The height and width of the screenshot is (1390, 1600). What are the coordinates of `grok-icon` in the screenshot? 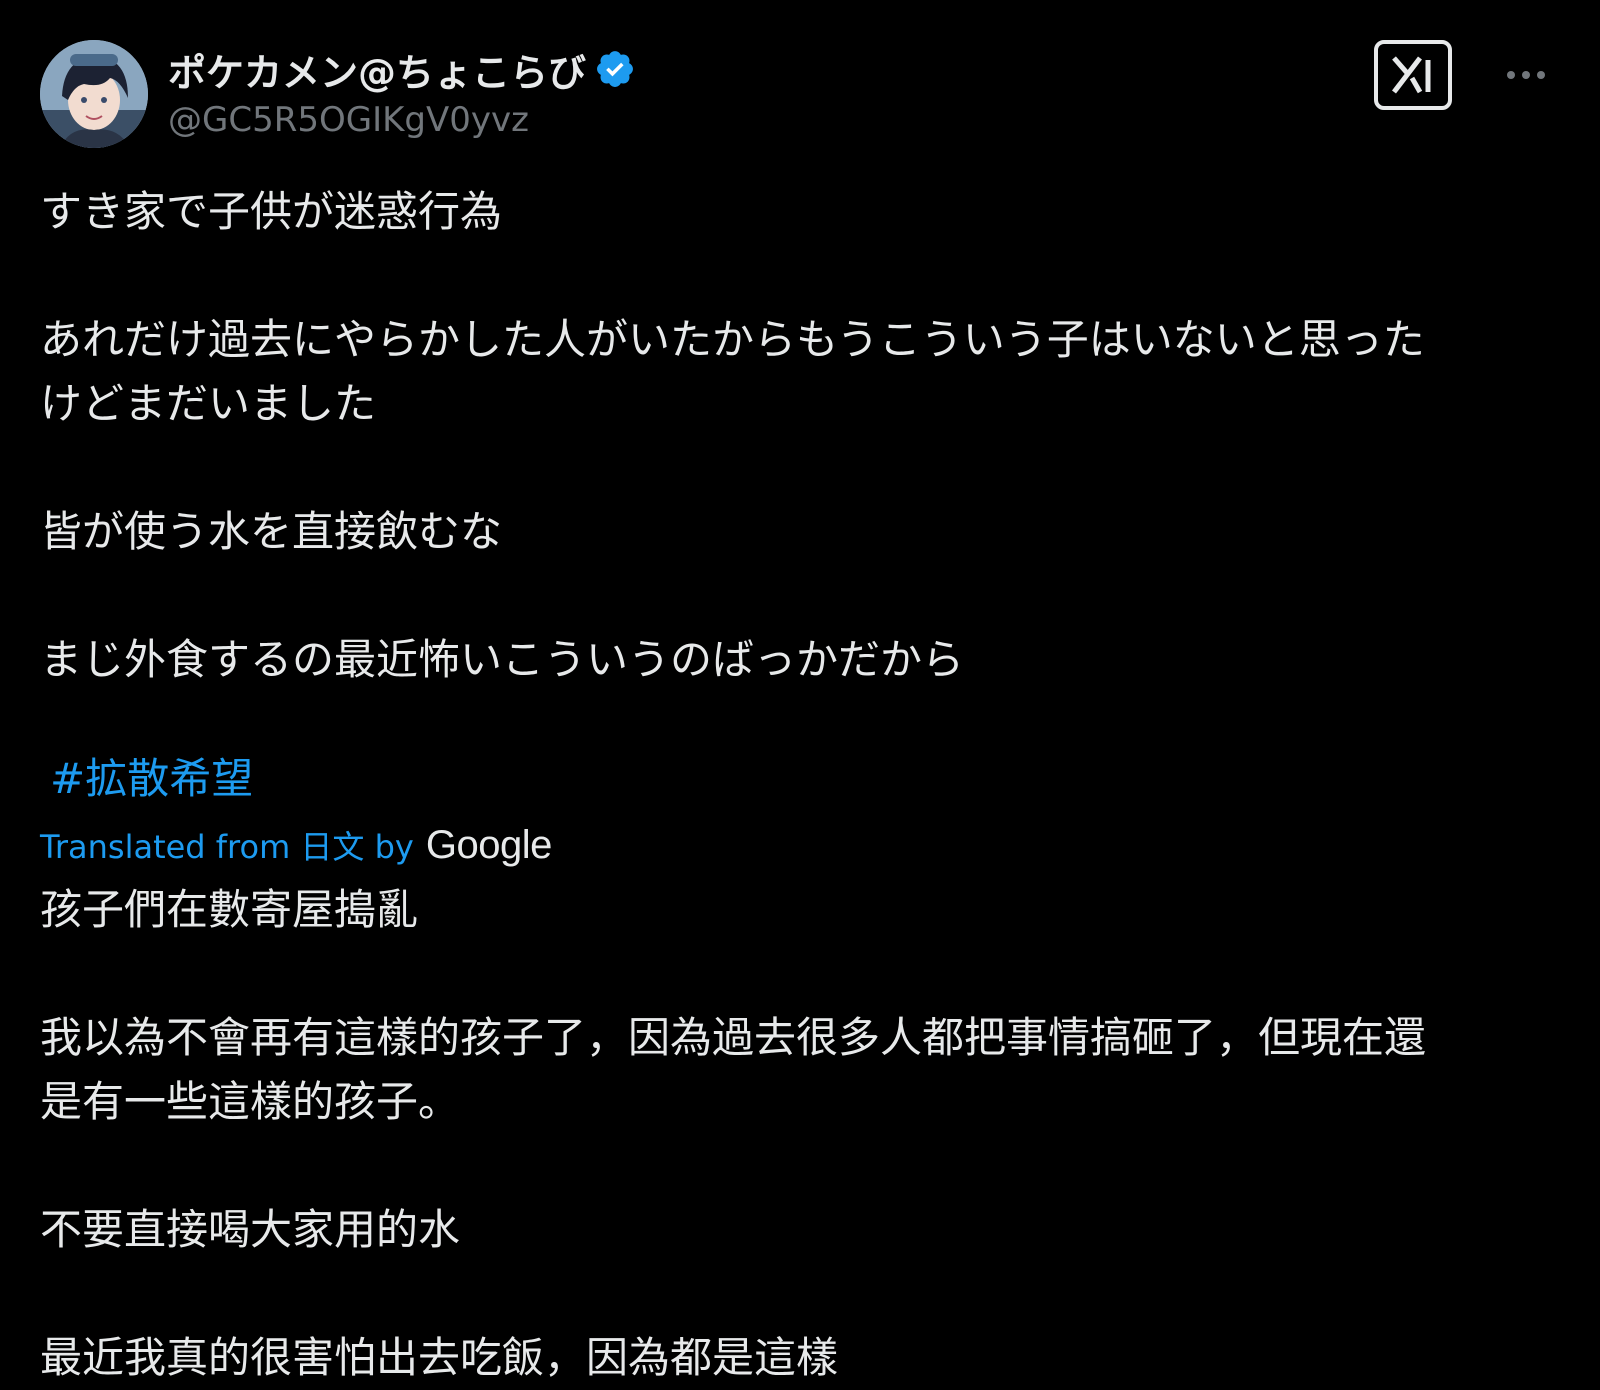 It's located at (1411, 75).